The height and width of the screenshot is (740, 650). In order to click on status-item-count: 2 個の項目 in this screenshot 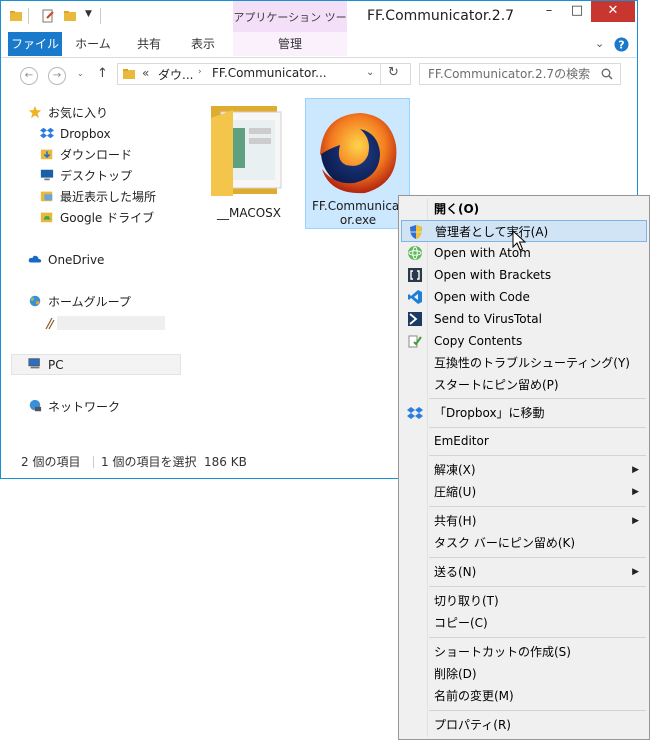, I will do `click(51, 462)`.